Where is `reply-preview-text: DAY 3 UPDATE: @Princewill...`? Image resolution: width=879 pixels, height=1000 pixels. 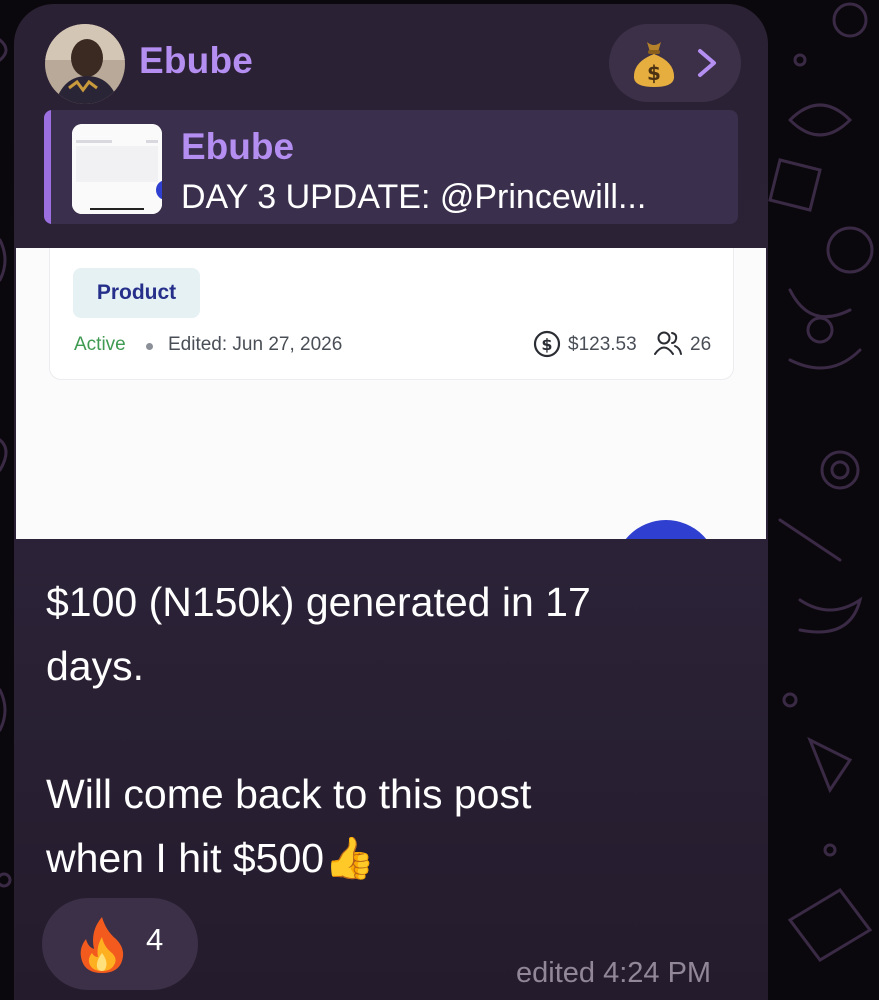 reply-preview-text: DAY 3 UPDATE: @Princewill... is located at coordinates (414, 197).